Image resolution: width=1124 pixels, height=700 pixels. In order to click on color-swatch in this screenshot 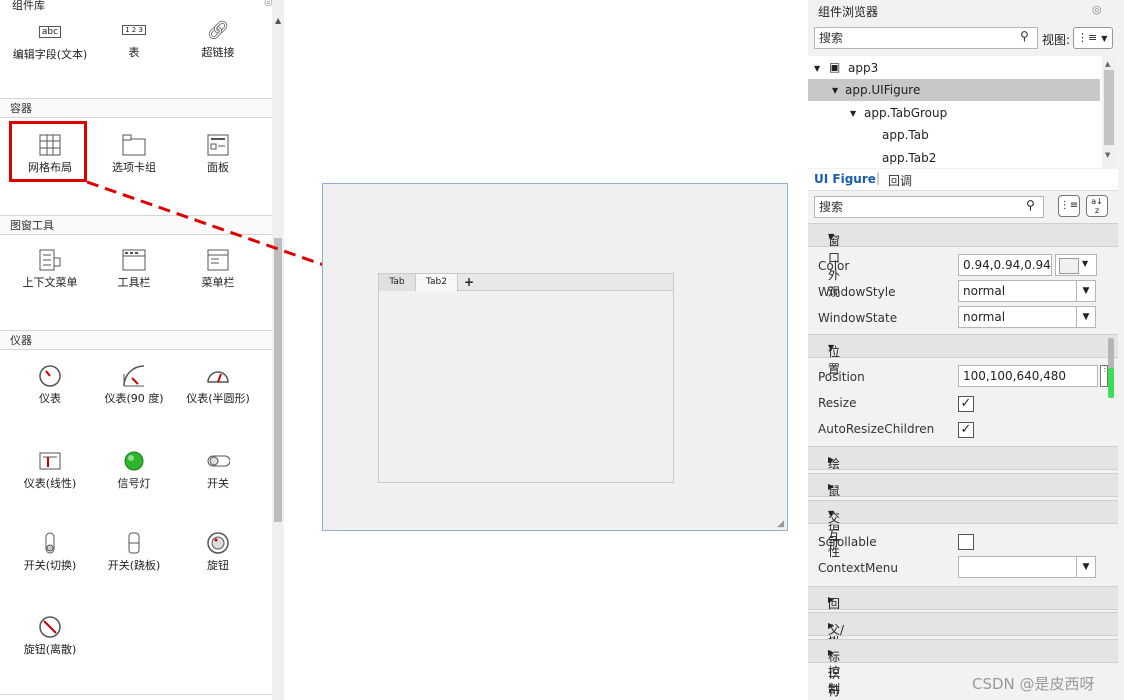, I will do `click(1069, 266)`.